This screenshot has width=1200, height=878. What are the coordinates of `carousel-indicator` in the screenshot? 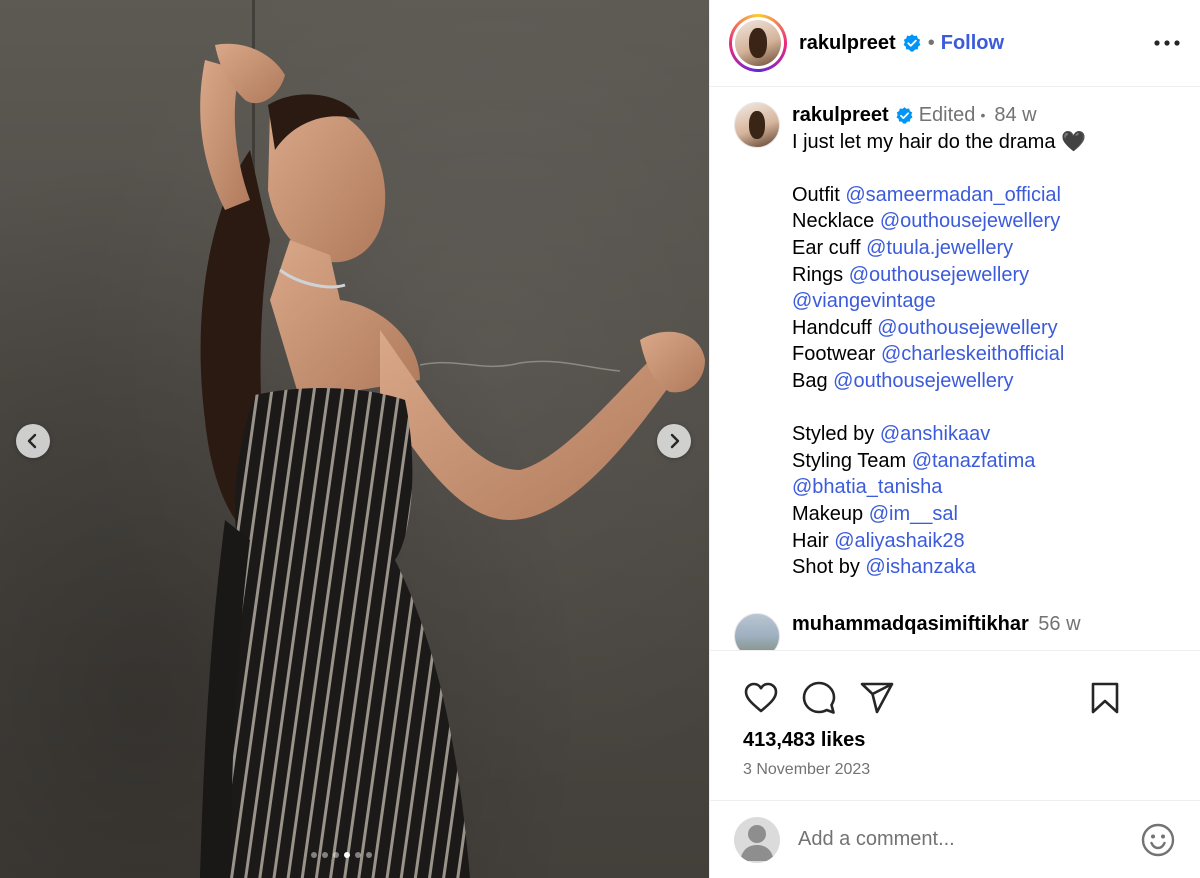 It's located at (341, 855).